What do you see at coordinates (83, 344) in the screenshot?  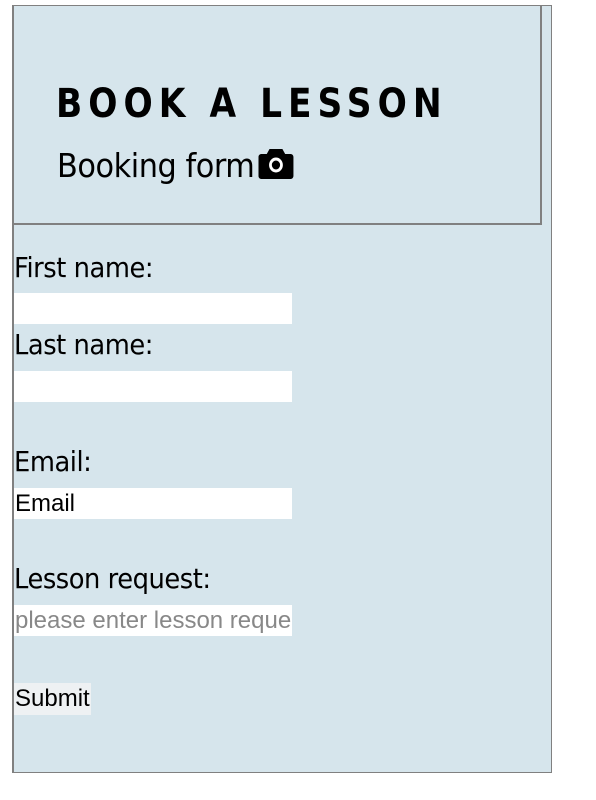 I see `last-name-label: Last name:` at bounding box center [83, 344].